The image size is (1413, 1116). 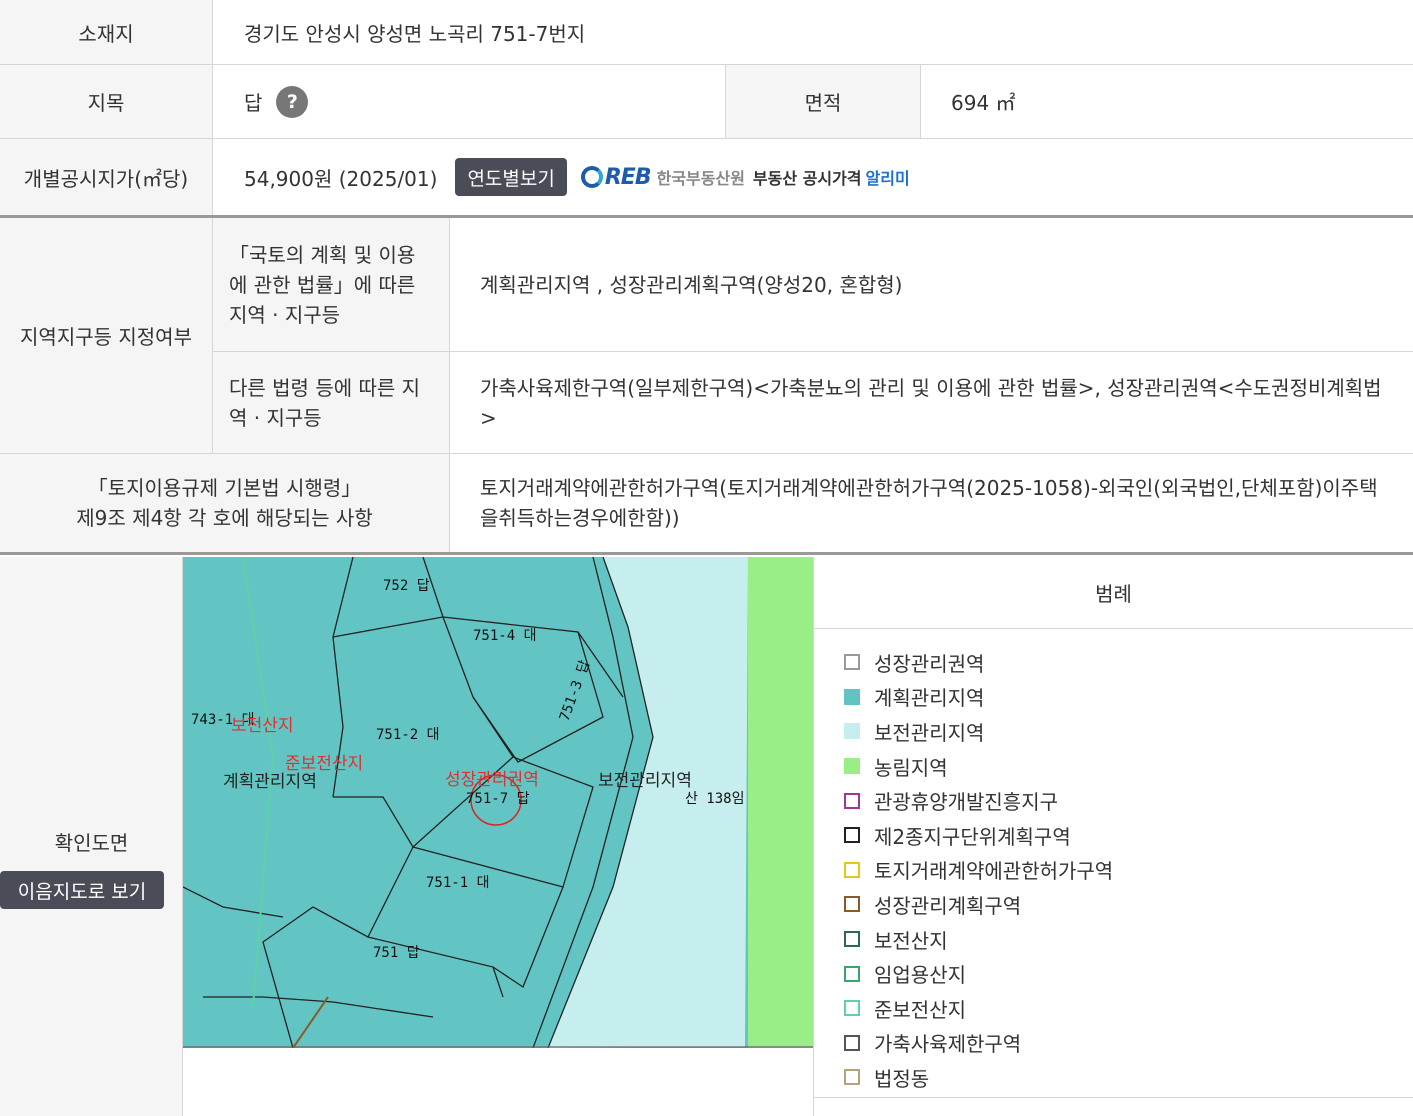 What do you see at coordinates (1128, 731) in the screenshot?
I see `legend-item: 보전관리지역` at bounding box center [1128, 731].